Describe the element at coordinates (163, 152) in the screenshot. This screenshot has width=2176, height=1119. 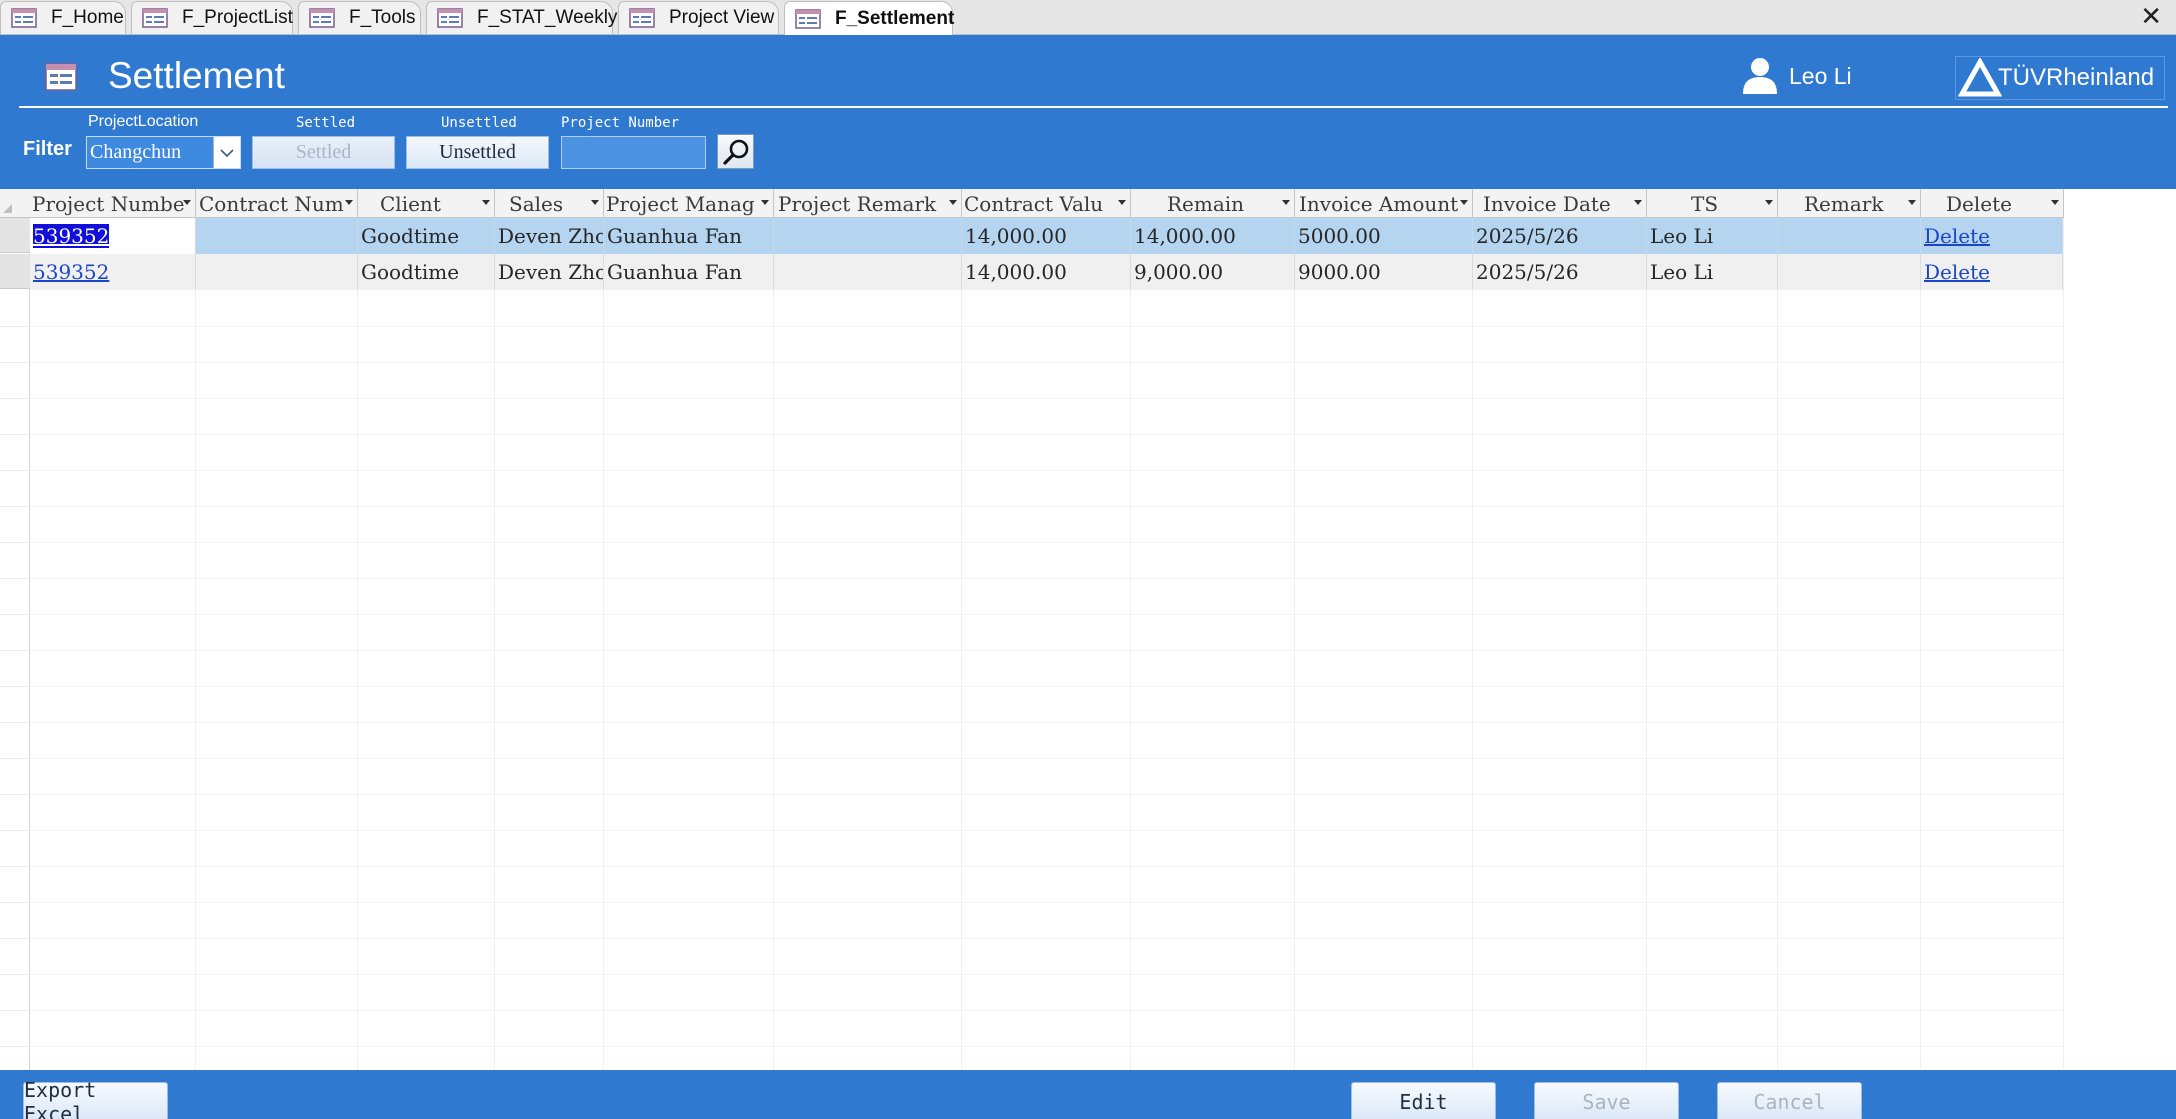
I see `project-location-combo: Changchun` at that location.